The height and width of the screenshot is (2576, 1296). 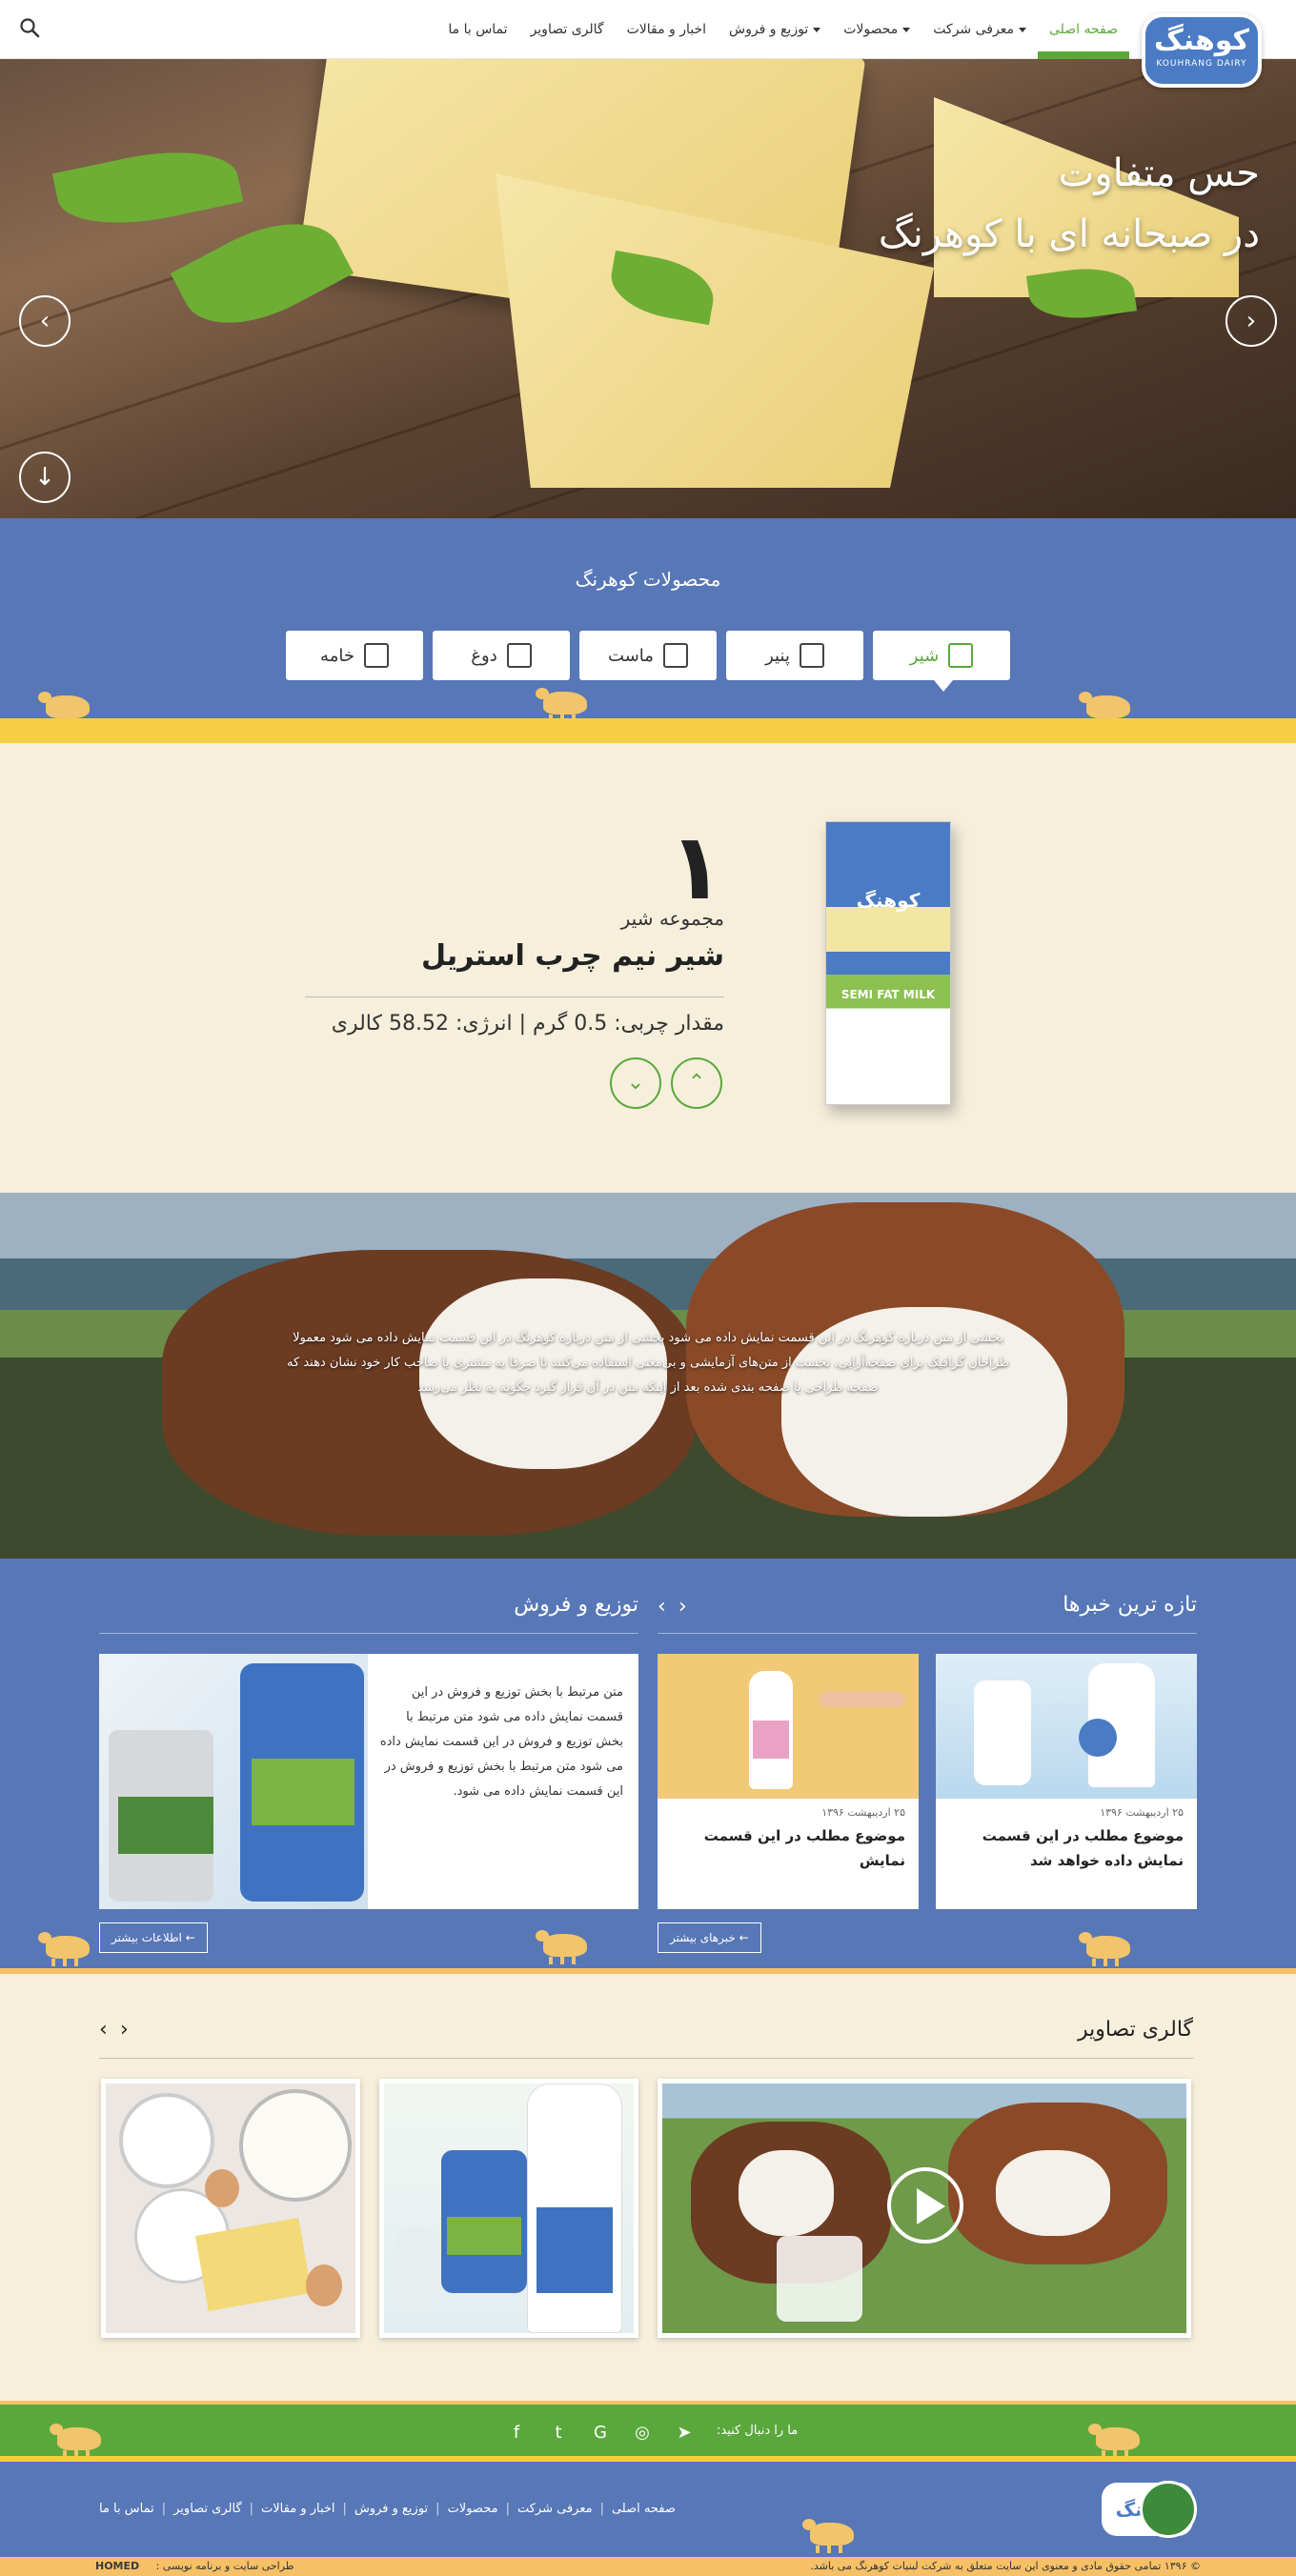 What do you see at coordinates (207, 2509) in the screenshot?
I see `footer-nav-link: گالری تصاویر` at bounding box center [207, 2509].